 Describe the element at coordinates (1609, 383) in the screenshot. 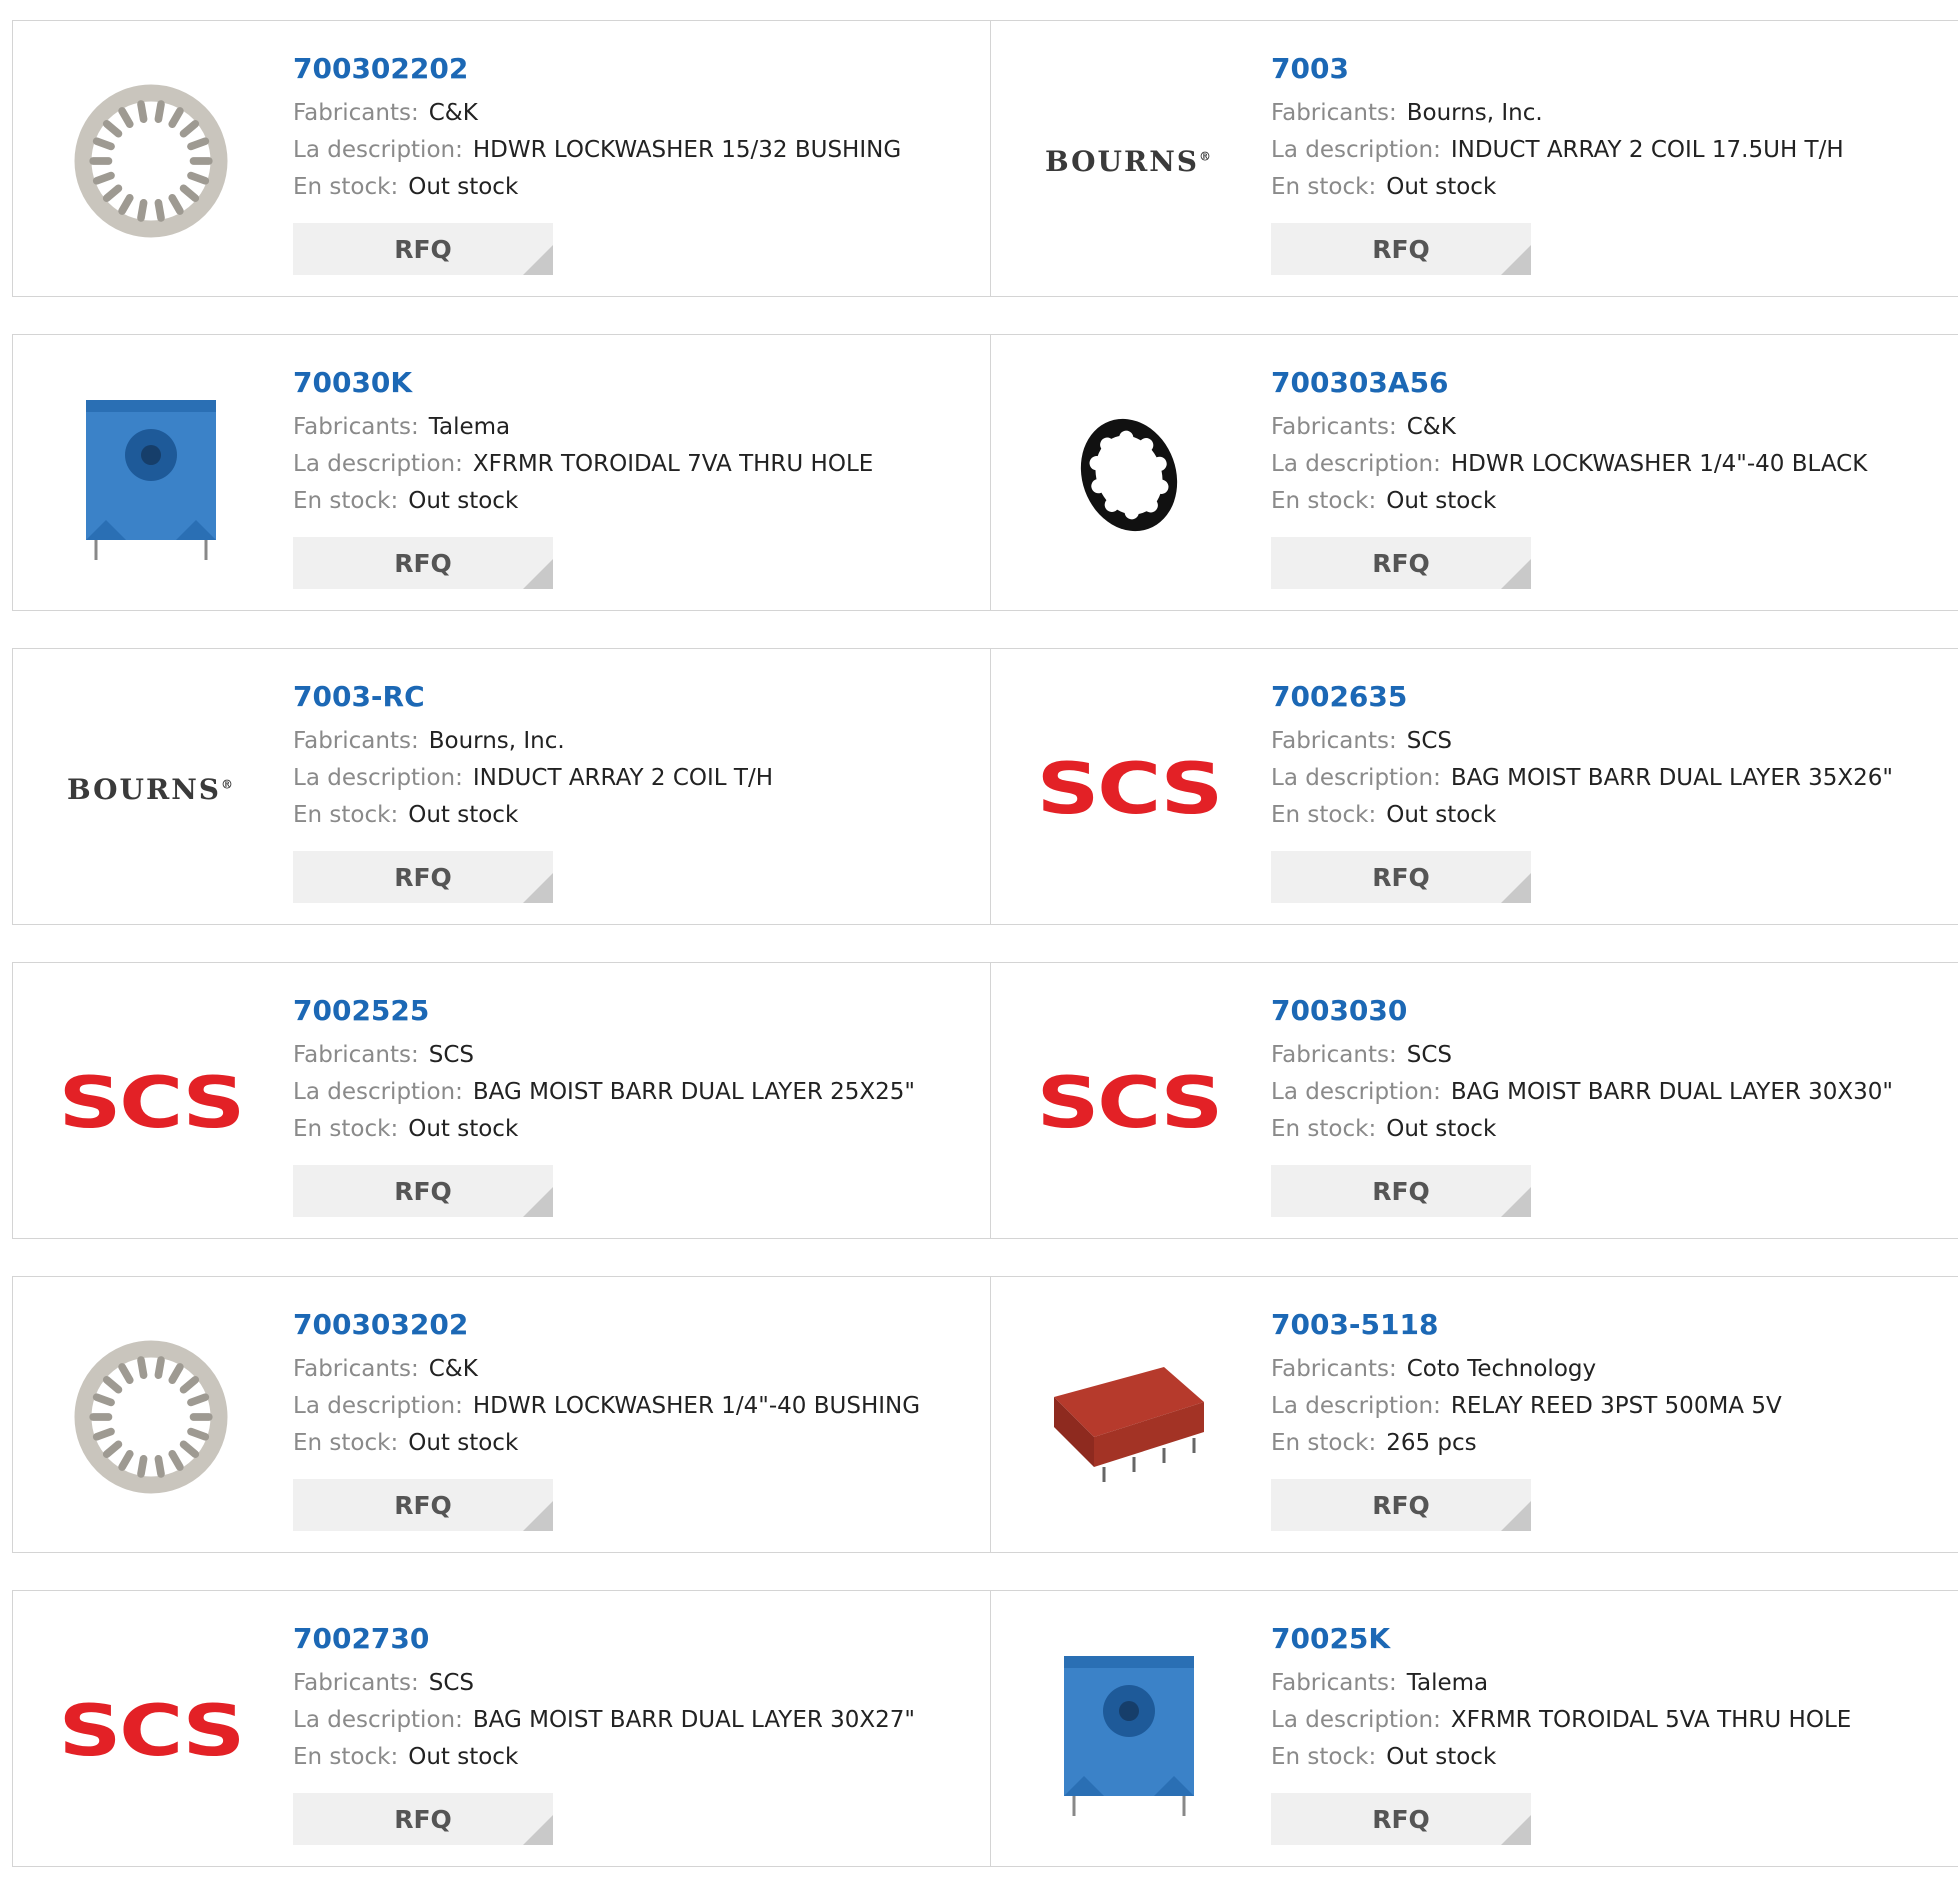

I see `part-number-link: 700303A56` at that location.